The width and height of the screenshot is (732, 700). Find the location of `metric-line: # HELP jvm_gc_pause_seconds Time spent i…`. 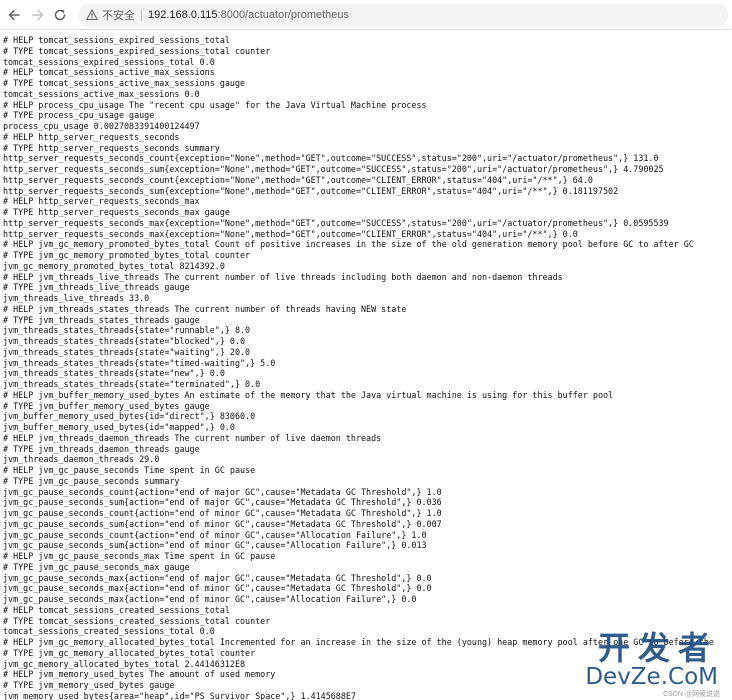

metric-line: # HELP jvm_gc_pause_seconds Time spent i… is located at coordinates (129, 470).